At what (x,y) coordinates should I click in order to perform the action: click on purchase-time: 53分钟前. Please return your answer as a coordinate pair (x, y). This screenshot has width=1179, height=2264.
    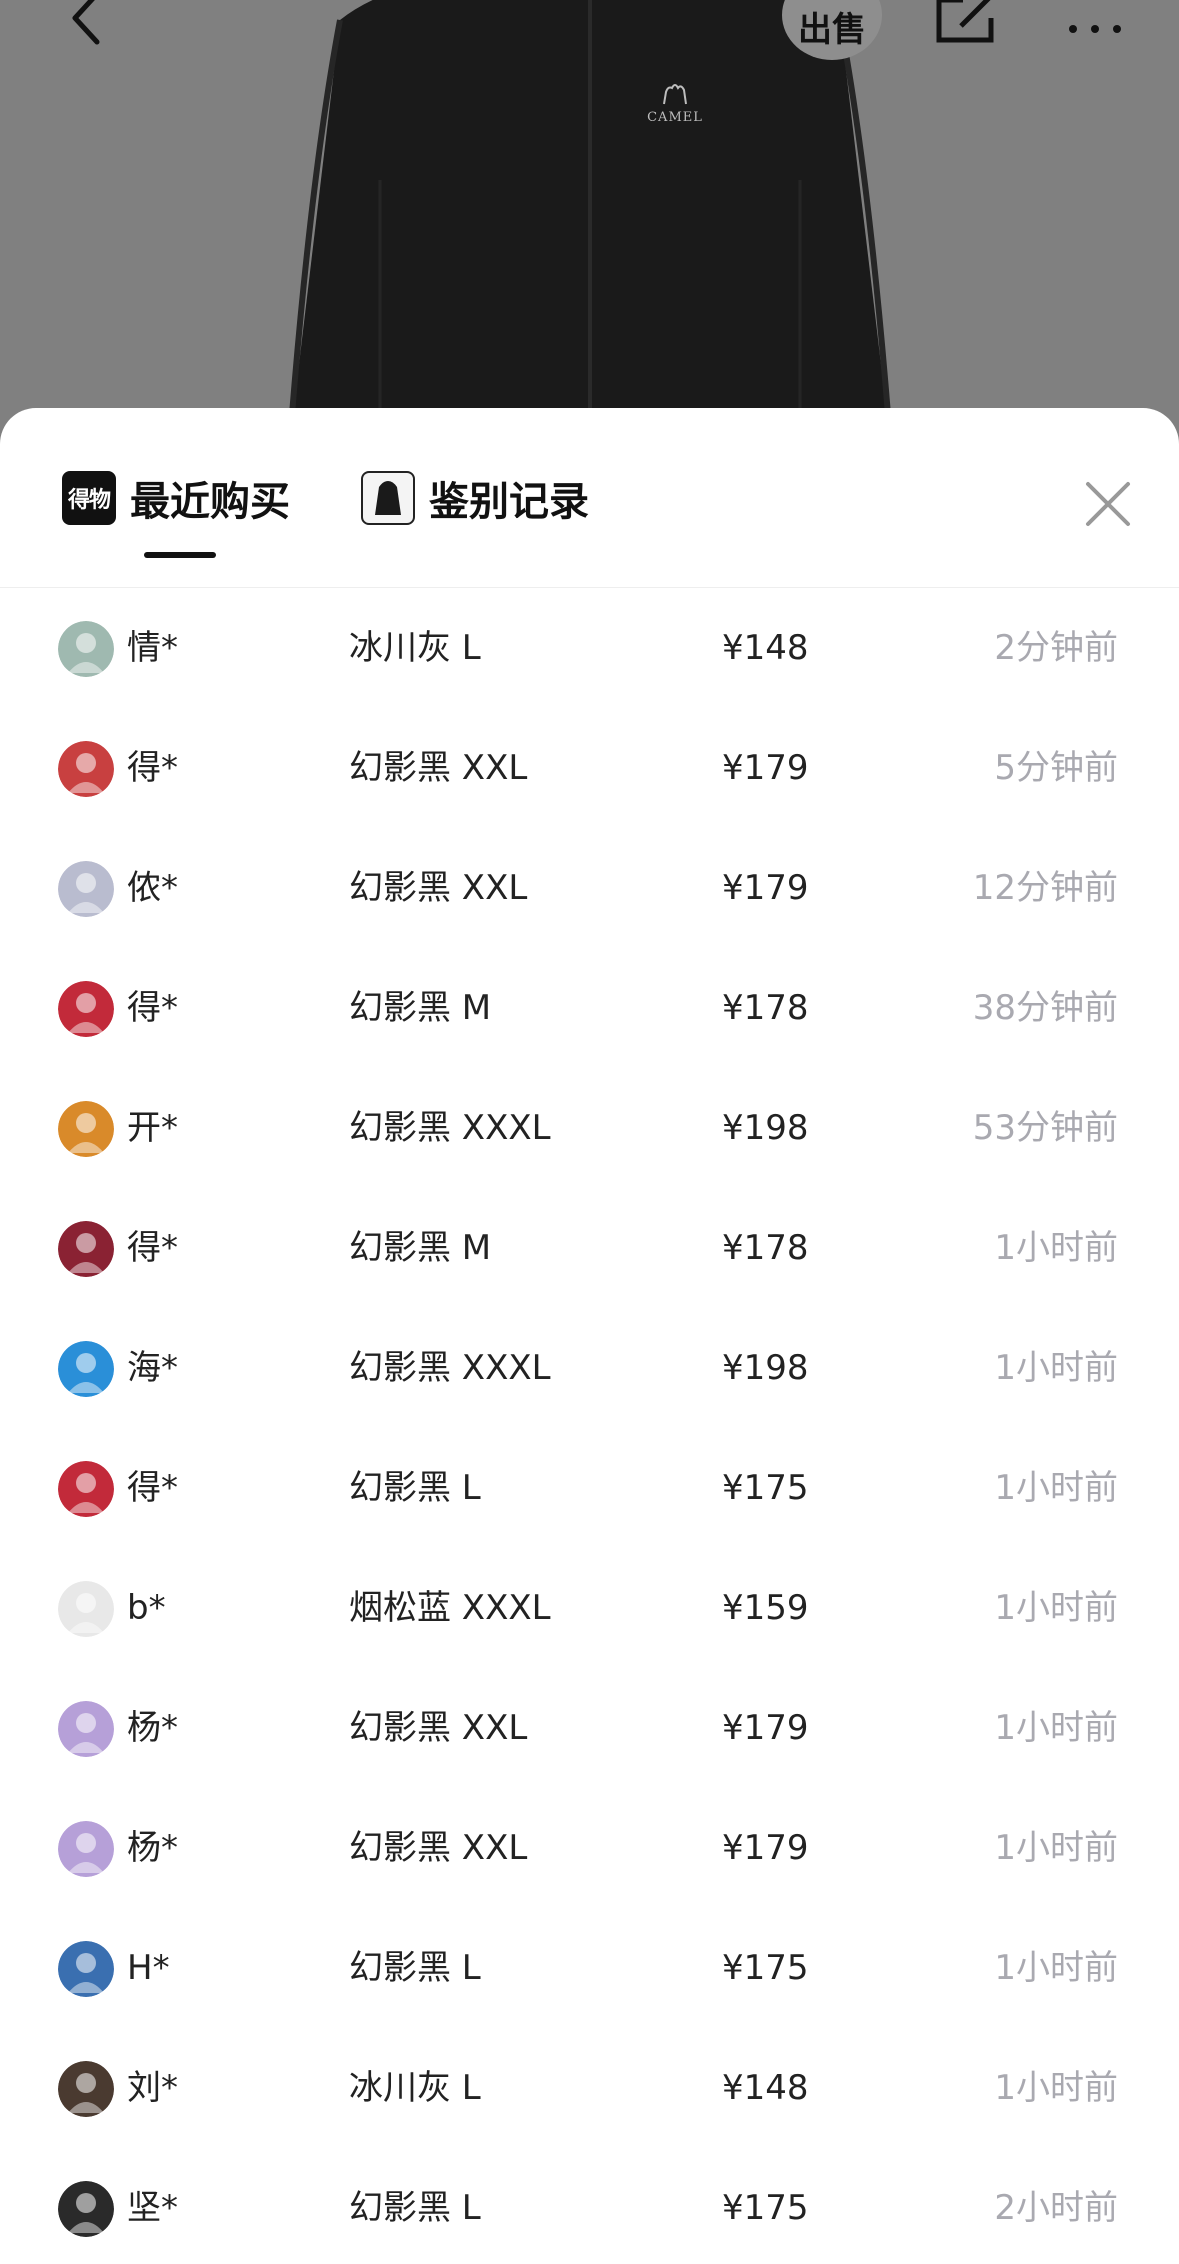
    Looking at the image, I should click on (1045, 1128).